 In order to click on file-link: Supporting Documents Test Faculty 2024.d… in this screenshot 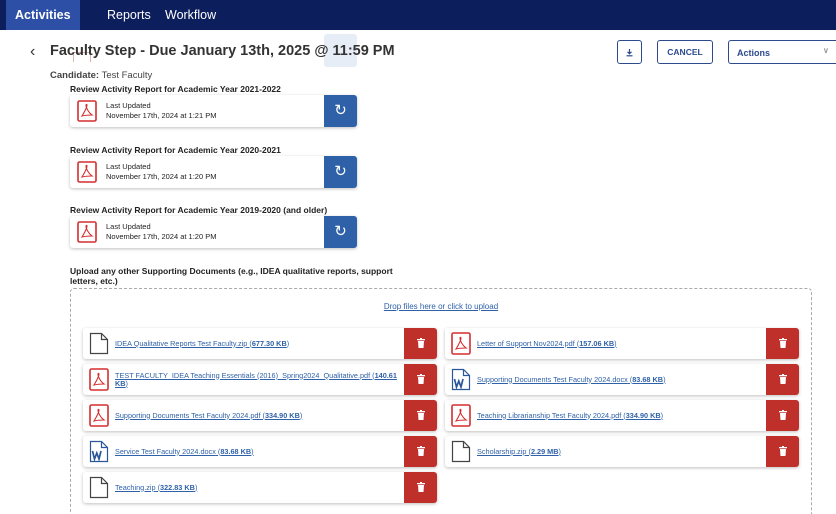, I will do `click(618, 379)`.